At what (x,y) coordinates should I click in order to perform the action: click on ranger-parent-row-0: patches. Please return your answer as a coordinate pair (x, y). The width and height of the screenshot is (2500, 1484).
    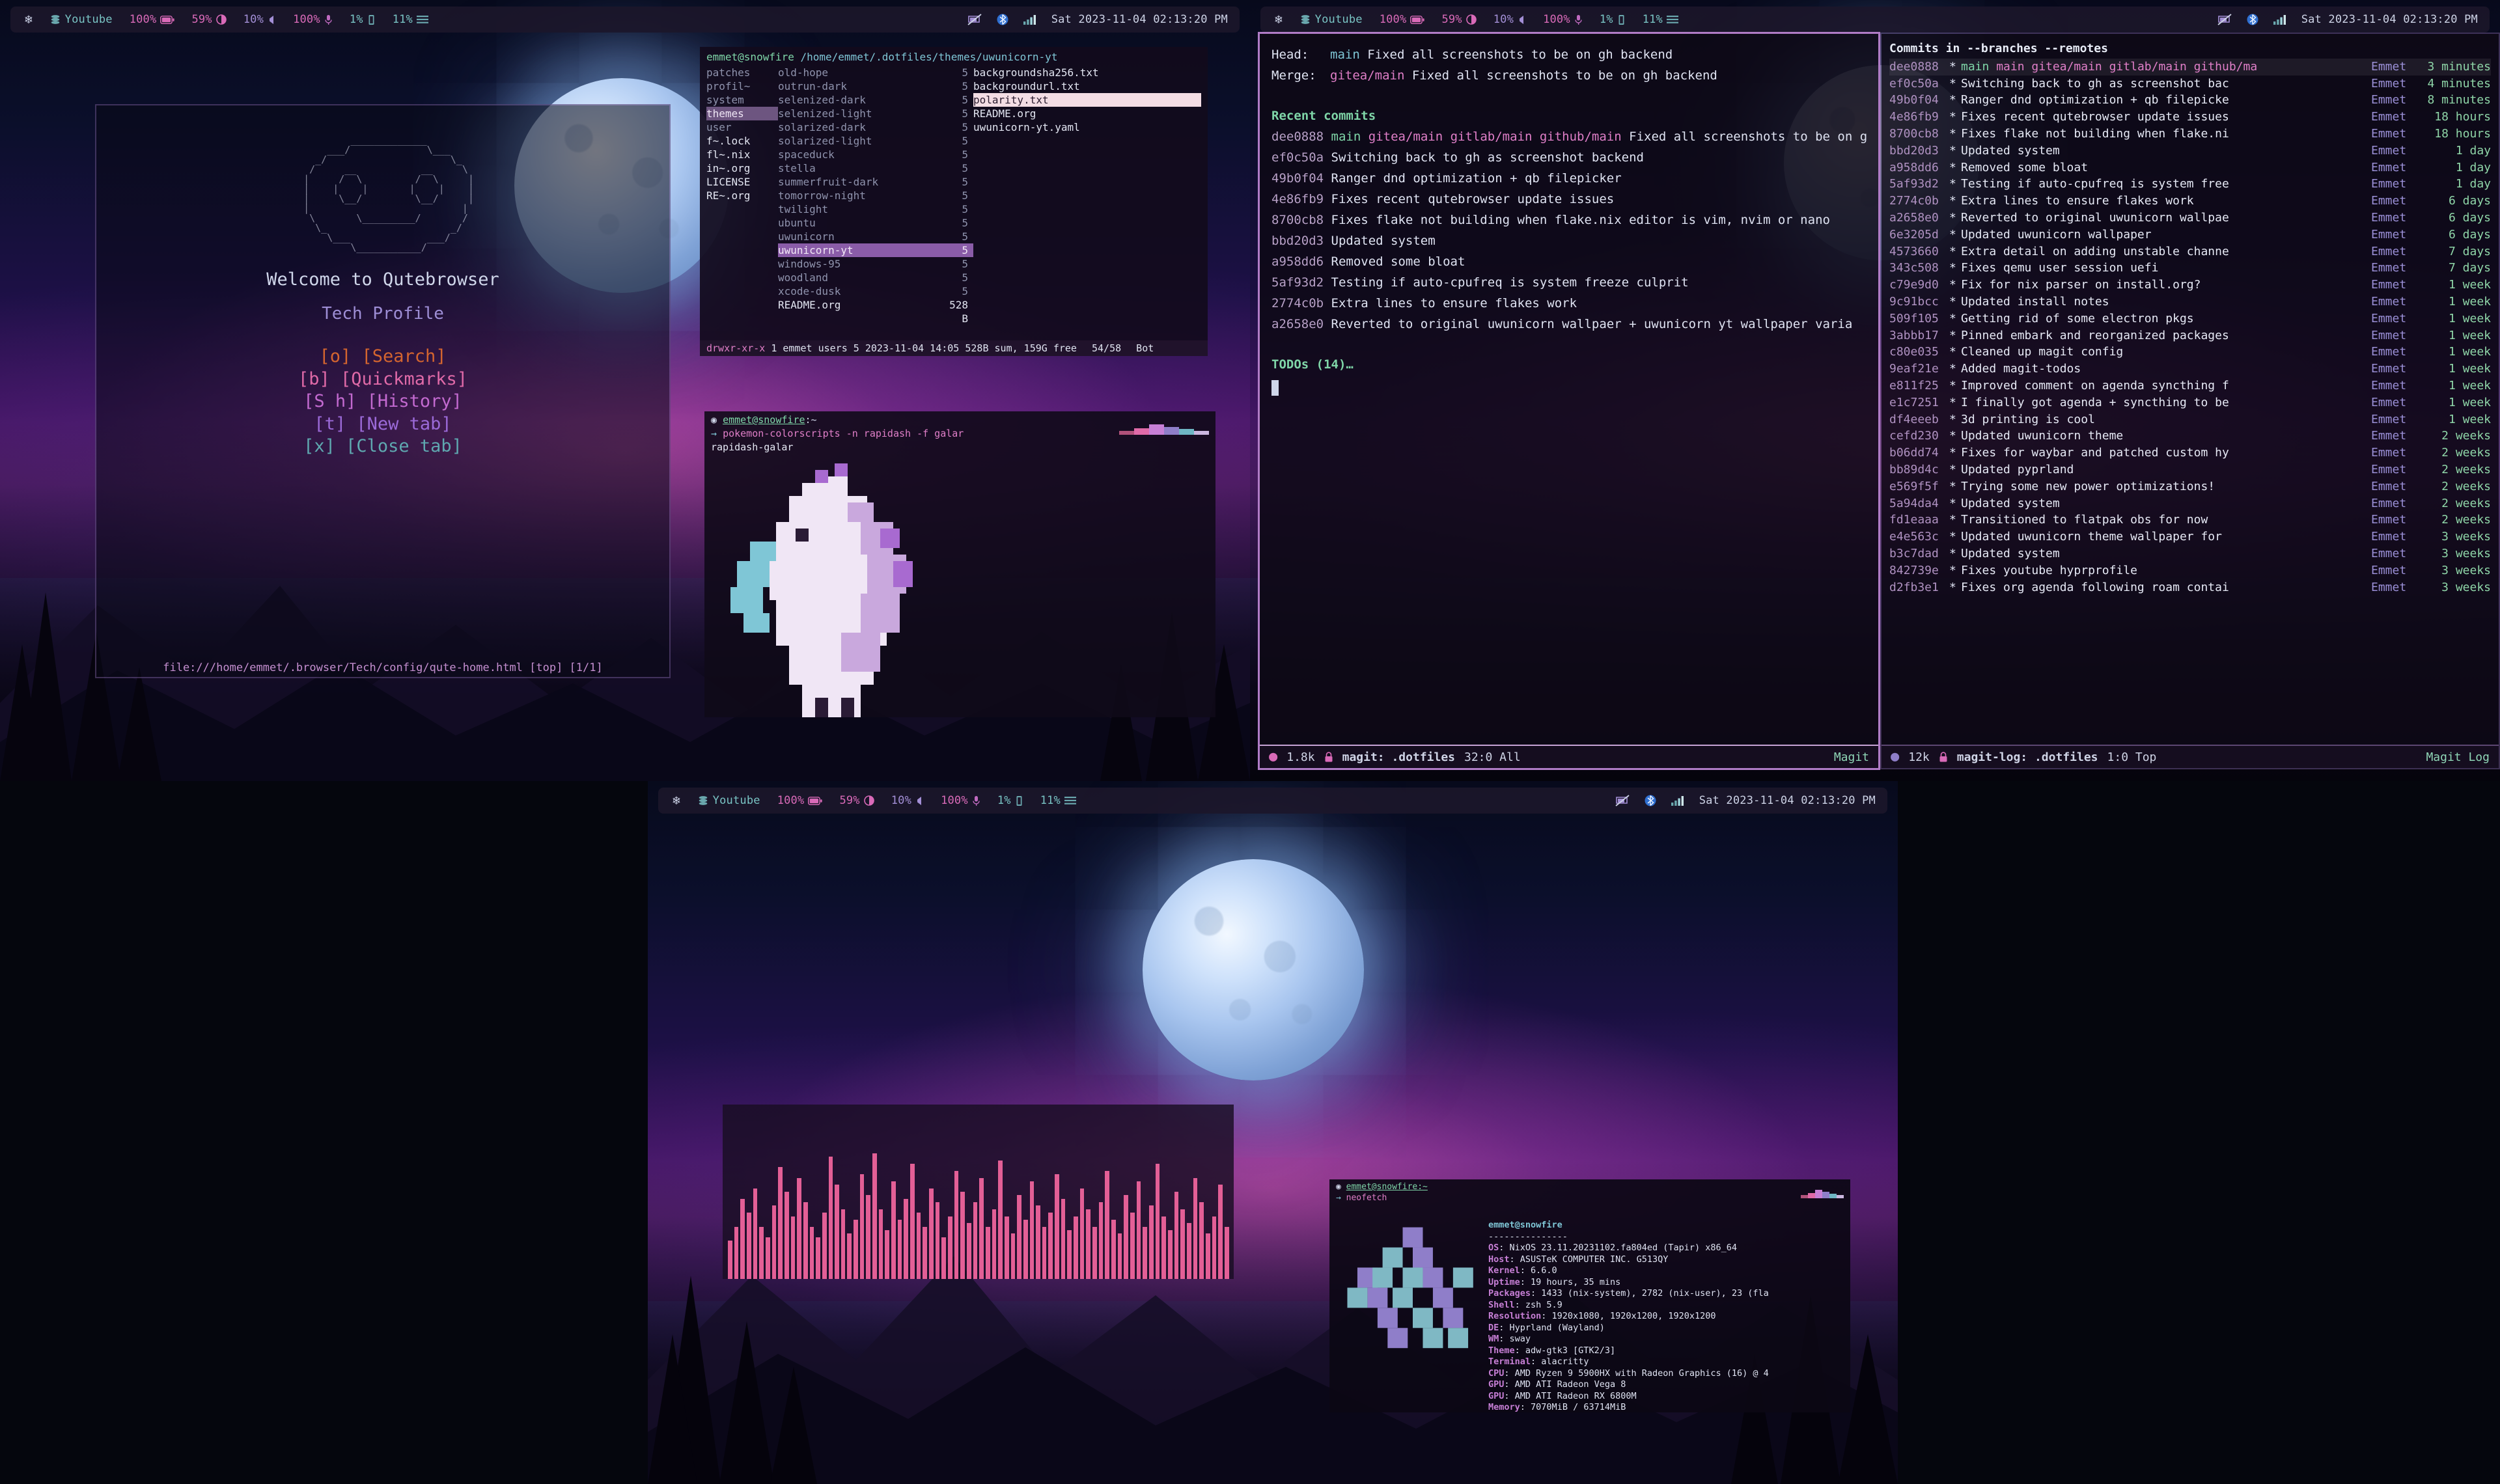
    Looking at the image, I should click on (742, 72).